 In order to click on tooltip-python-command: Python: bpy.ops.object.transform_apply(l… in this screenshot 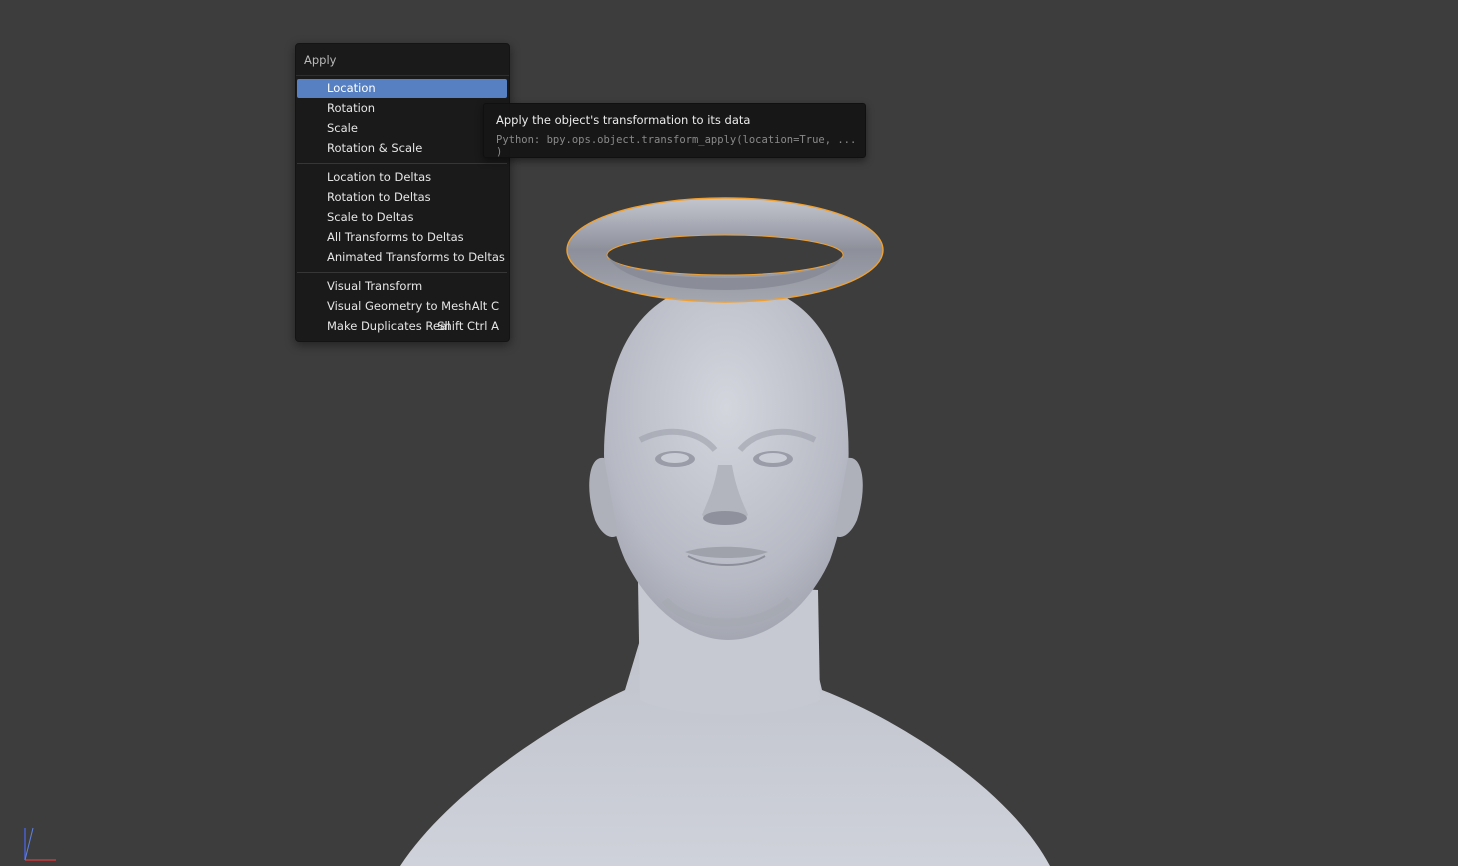, I will do `click(676, 146)`.